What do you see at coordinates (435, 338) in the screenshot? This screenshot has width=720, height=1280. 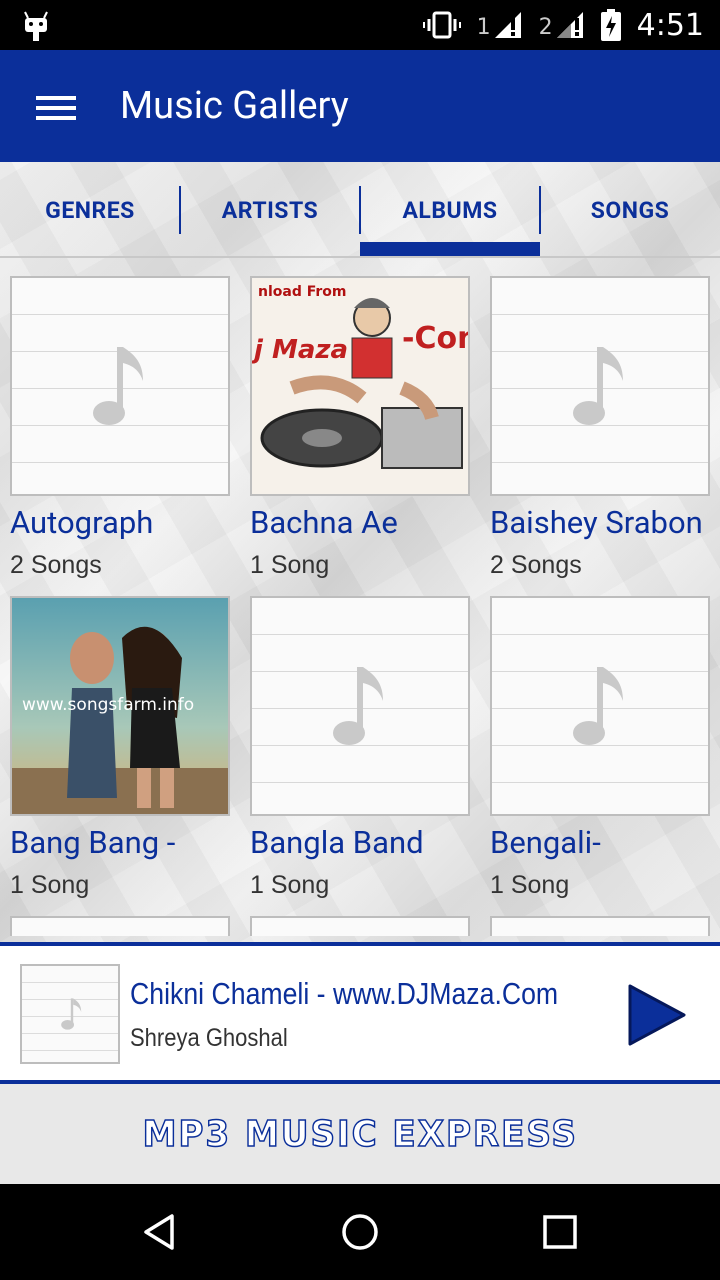 I see `cover-text-right: -Con` at bounding box center [435, 338].